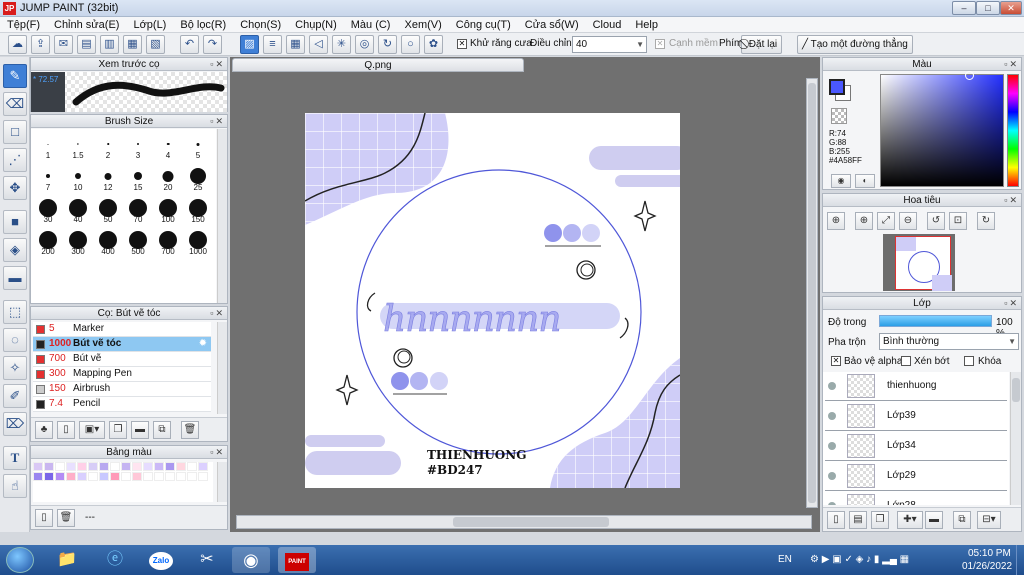 This screenshot has width=1024, height=575. I want to click on menu-file: Tệp(F), so click(23, 25).